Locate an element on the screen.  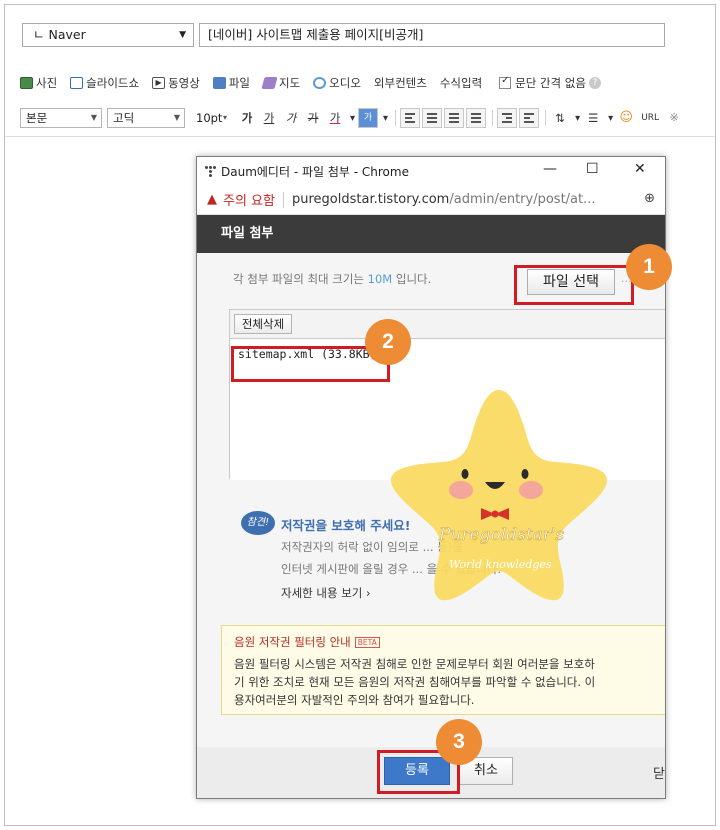
help-icon: ? is located at coordinates (594, 83).